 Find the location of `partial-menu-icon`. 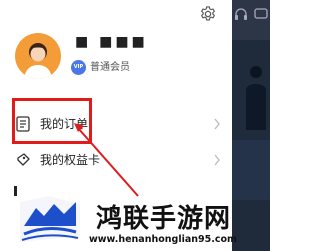

partial-menu-icon is located at coordinates (15, 191).